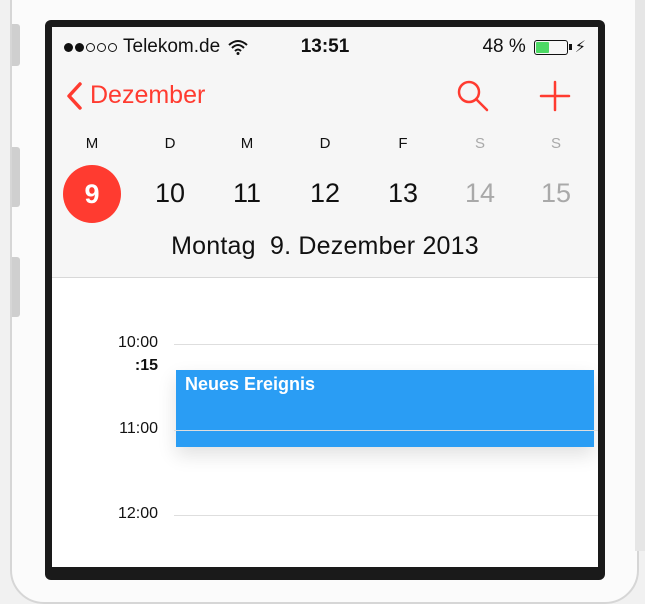 The image size is (645, 604). I want to click on search-button, so click(473, 98).